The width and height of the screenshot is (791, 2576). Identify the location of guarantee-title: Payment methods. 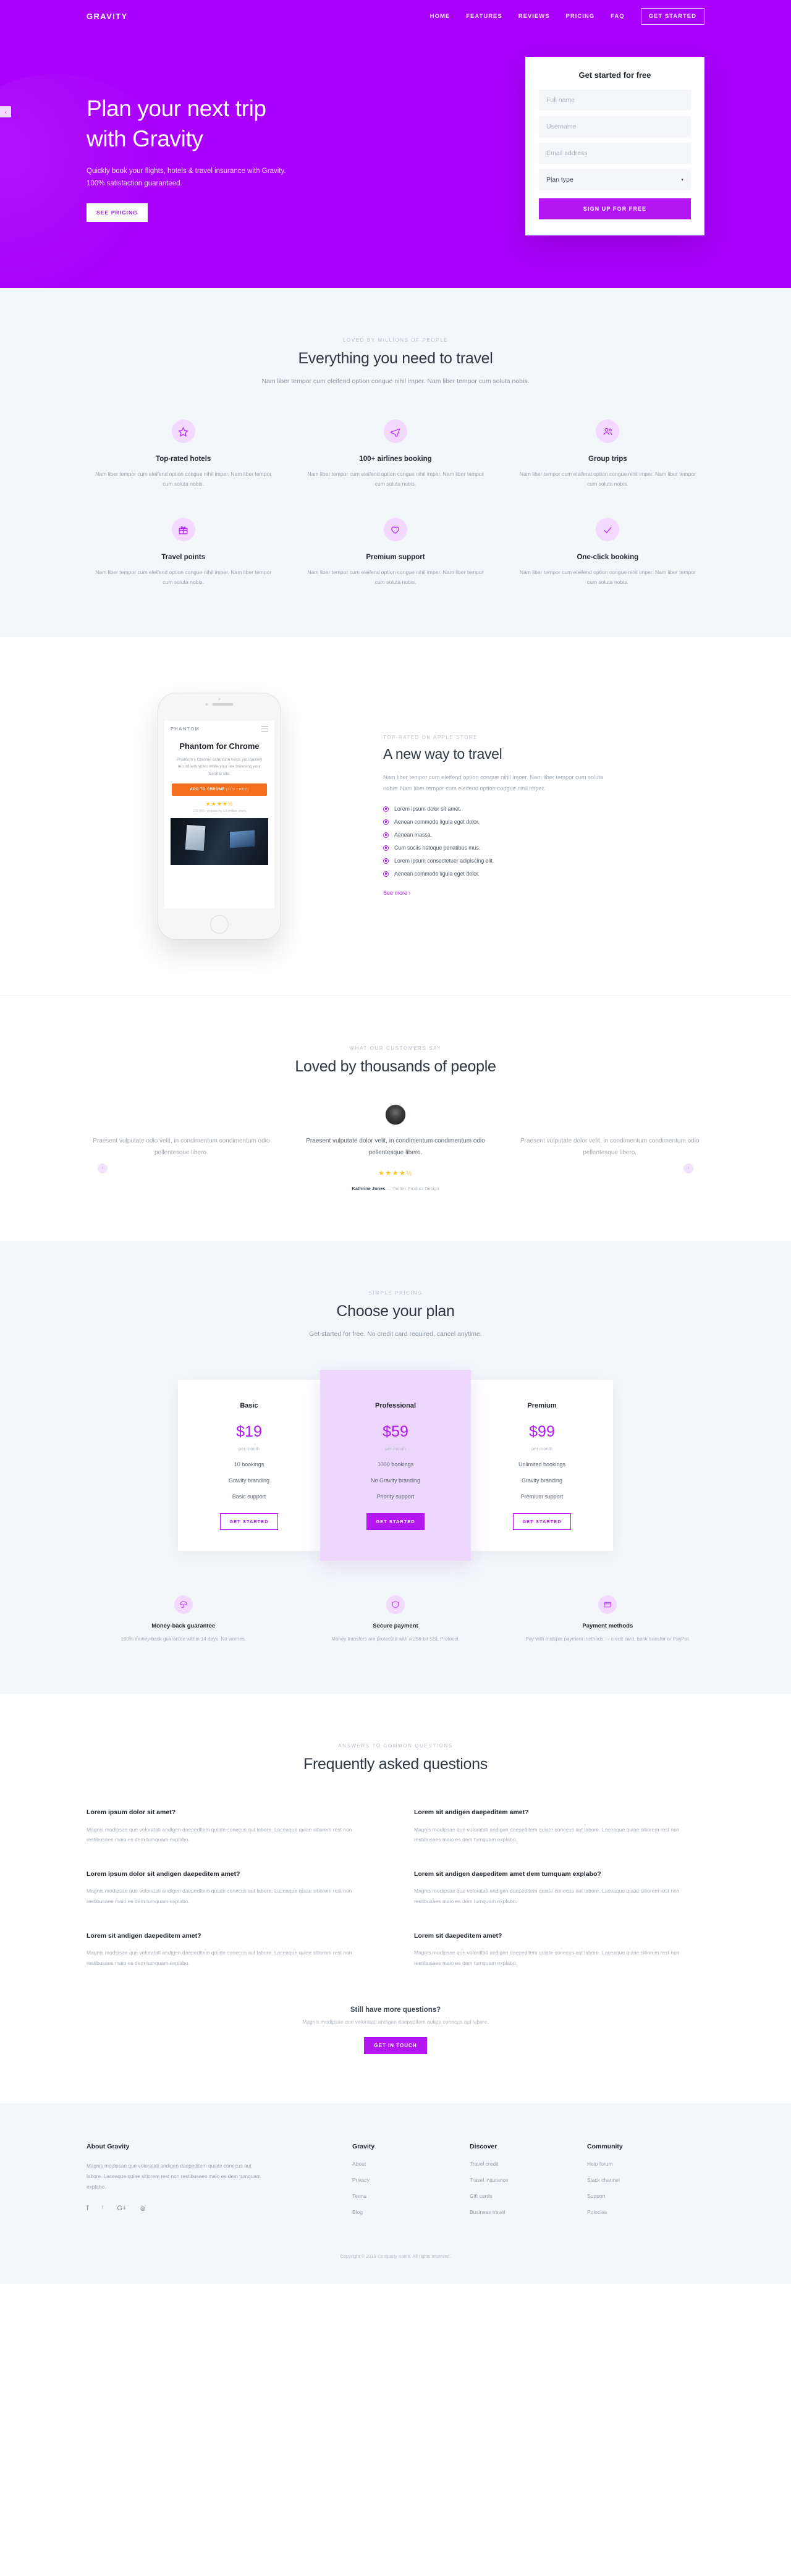
(607, 1626).